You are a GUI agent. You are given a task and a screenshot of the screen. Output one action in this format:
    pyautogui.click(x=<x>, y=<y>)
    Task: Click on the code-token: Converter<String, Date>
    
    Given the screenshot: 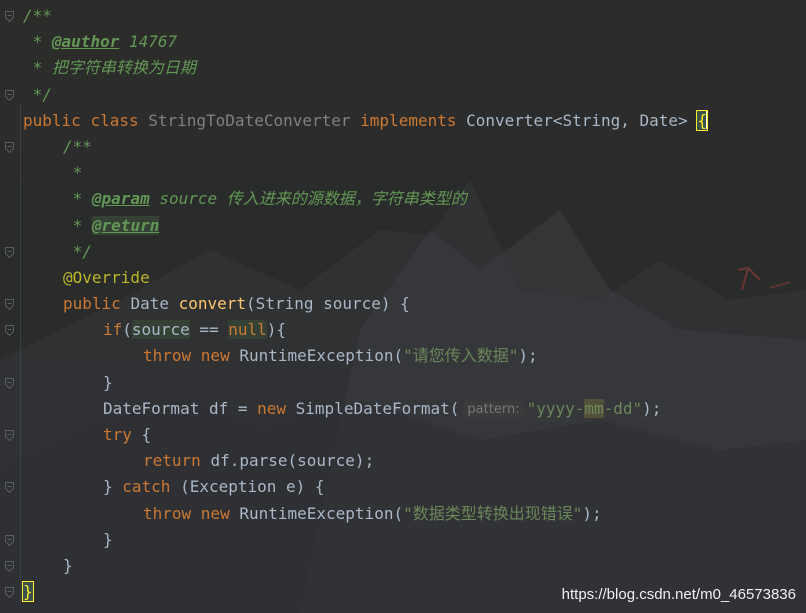 What is the action you would take?
    pyautogui.click(x=582, y=120)
    